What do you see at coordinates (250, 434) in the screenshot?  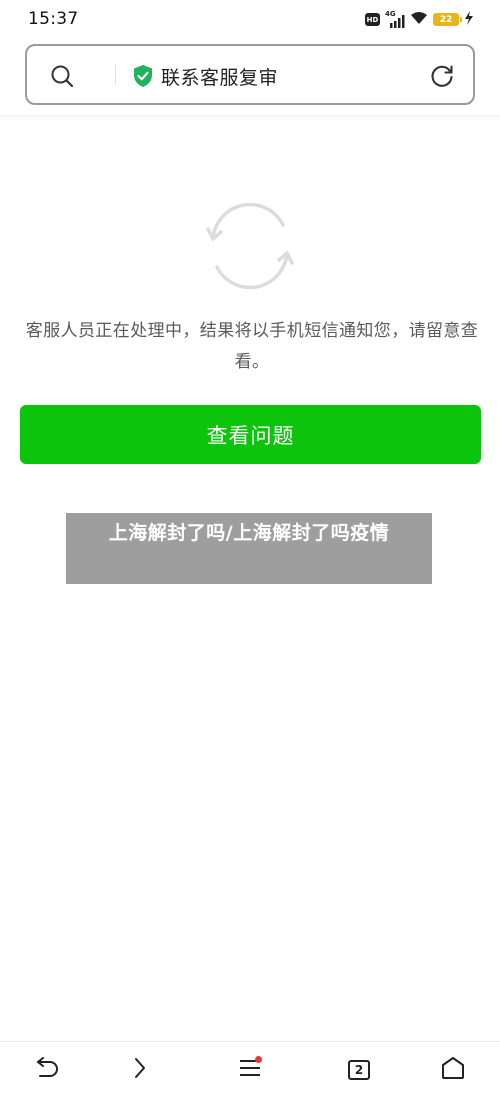 I see `view-issue-button: 查看问题` at bounding box center [250, 434].